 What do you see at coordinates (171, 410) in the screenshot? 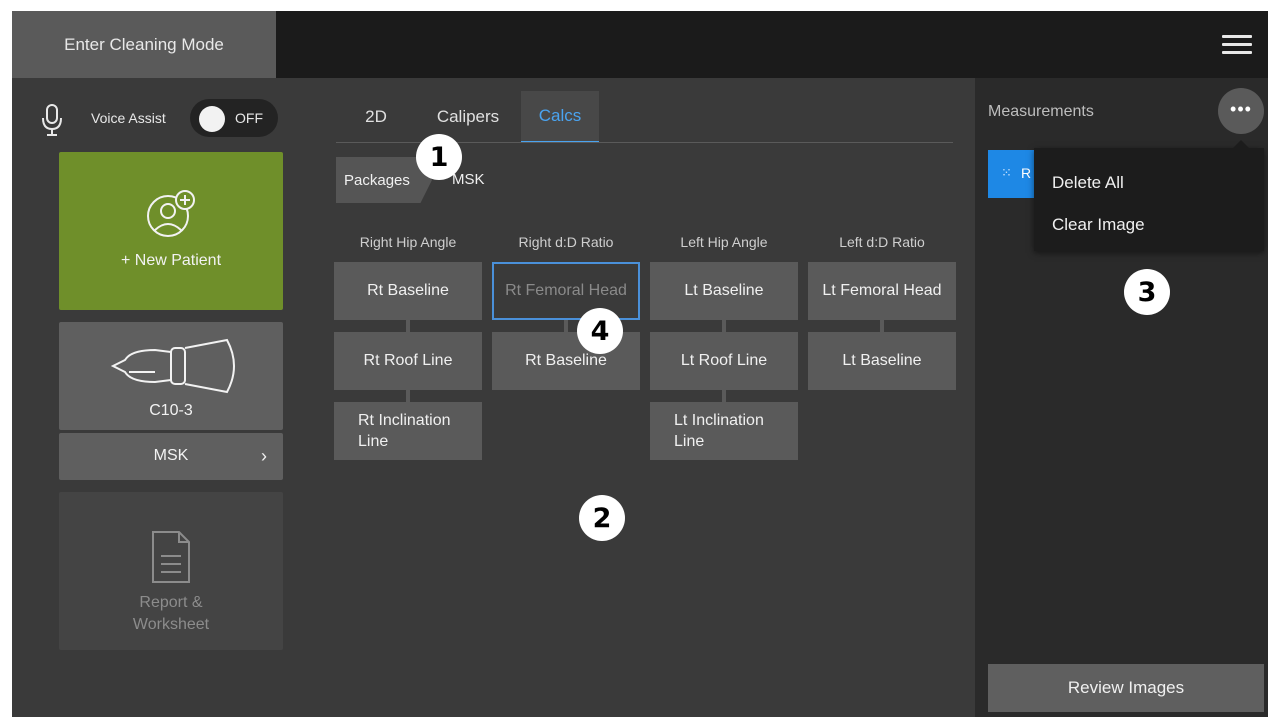
I see `probe-label: C10-3` at bounding box center [171, 410].